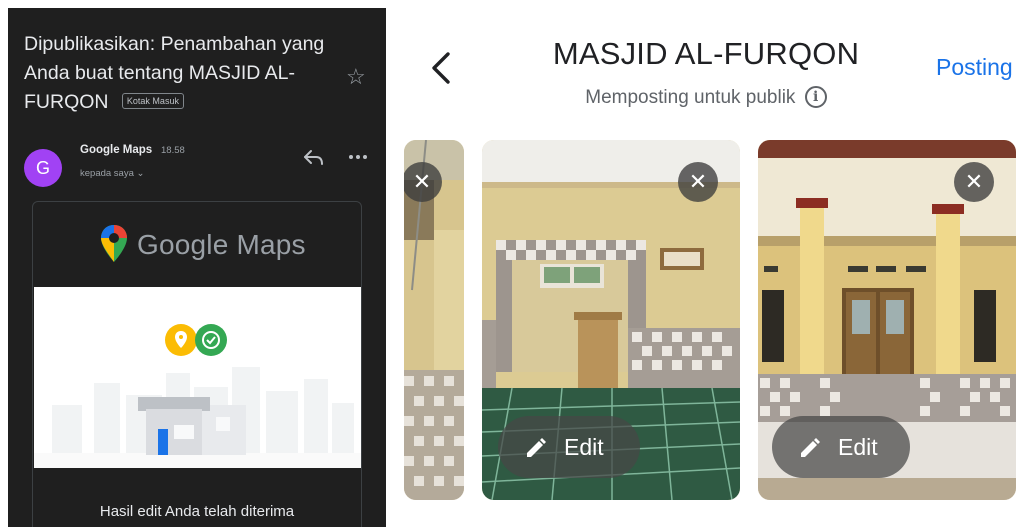  What do you see at coordinates (441, 68) in the screenshot?
I see `back-chevron-icon` at bounding box center [441, 68].